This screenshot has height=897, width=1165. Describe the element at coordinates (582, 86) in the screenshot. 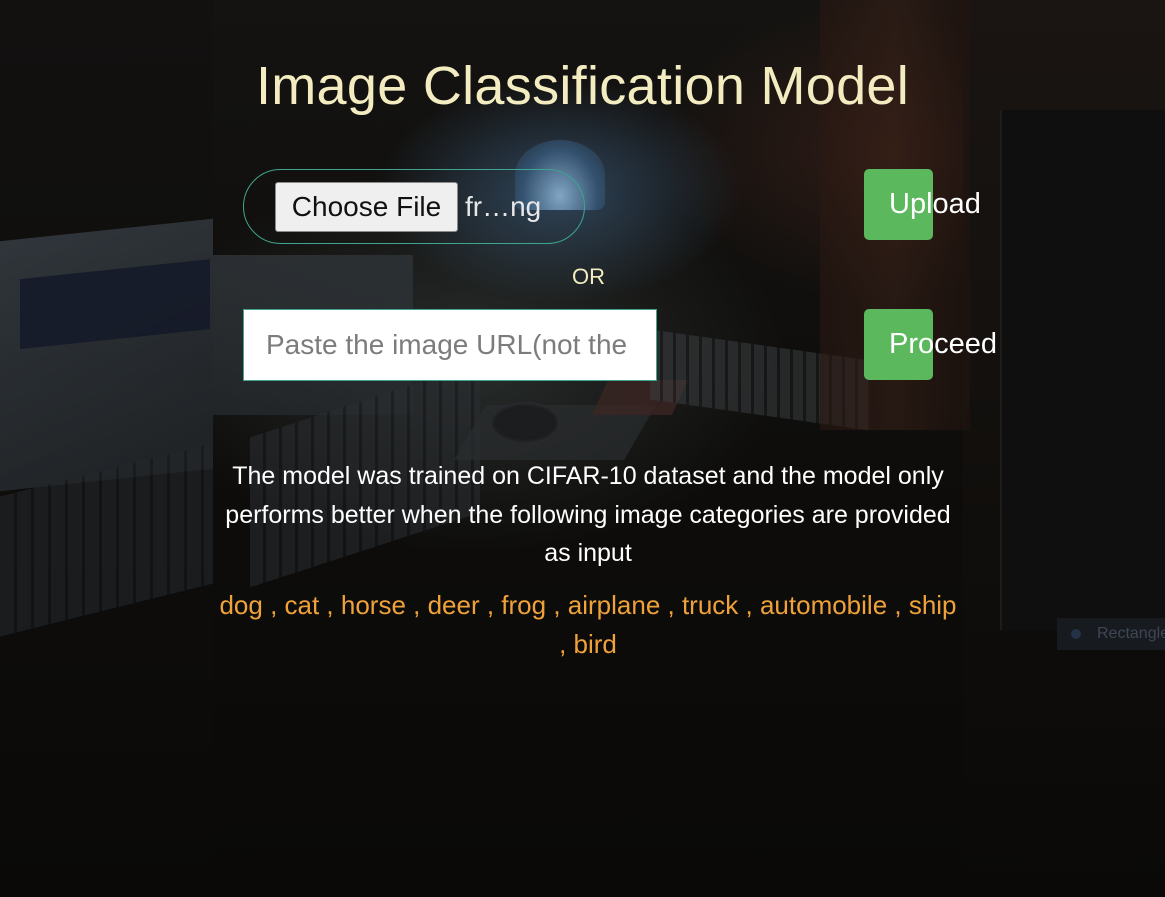

I see `page-title: Image Classification Model` at that location.